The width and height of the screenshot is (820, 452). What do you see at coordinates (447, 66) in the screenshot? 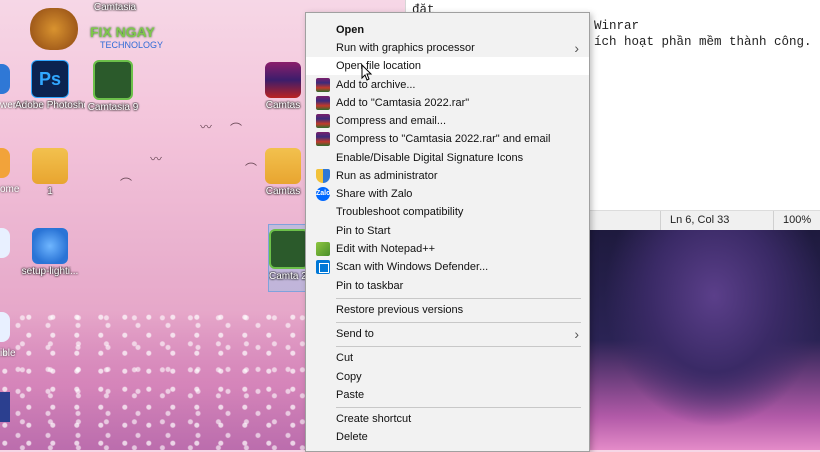
I see `menu-item-open-file-location: Open file location` at bounding box center [447, 66].